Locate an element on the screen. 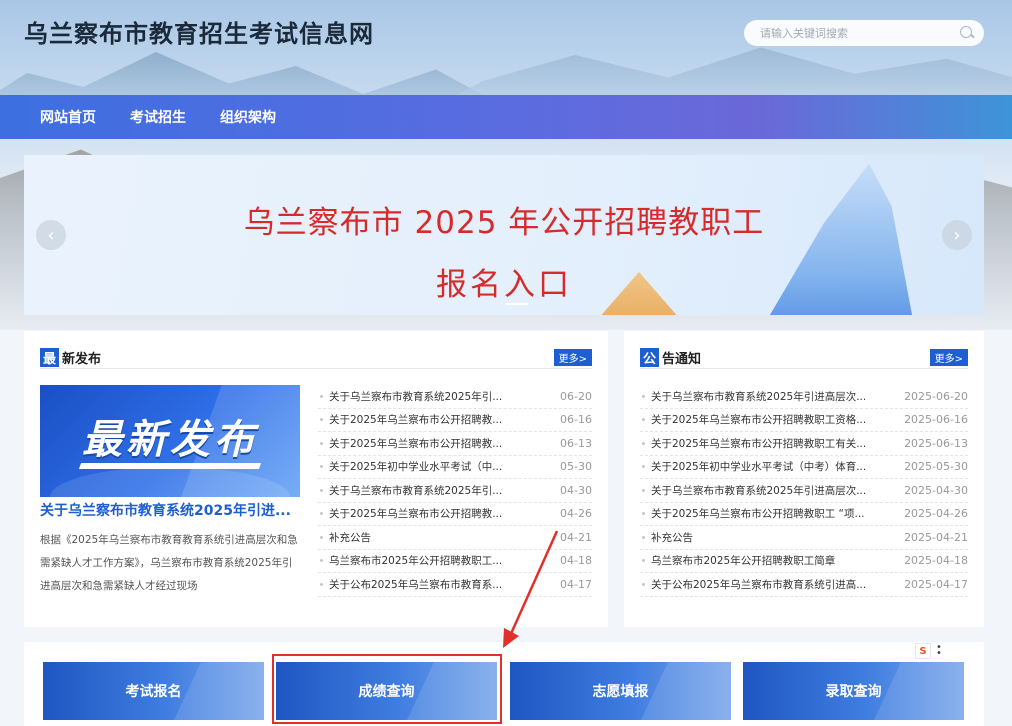 This screenshot has height=726, width=1012. list-item: 关于2025年乌兰察布市公开招聘教... 06-16 is located at coordinates (455, 420).